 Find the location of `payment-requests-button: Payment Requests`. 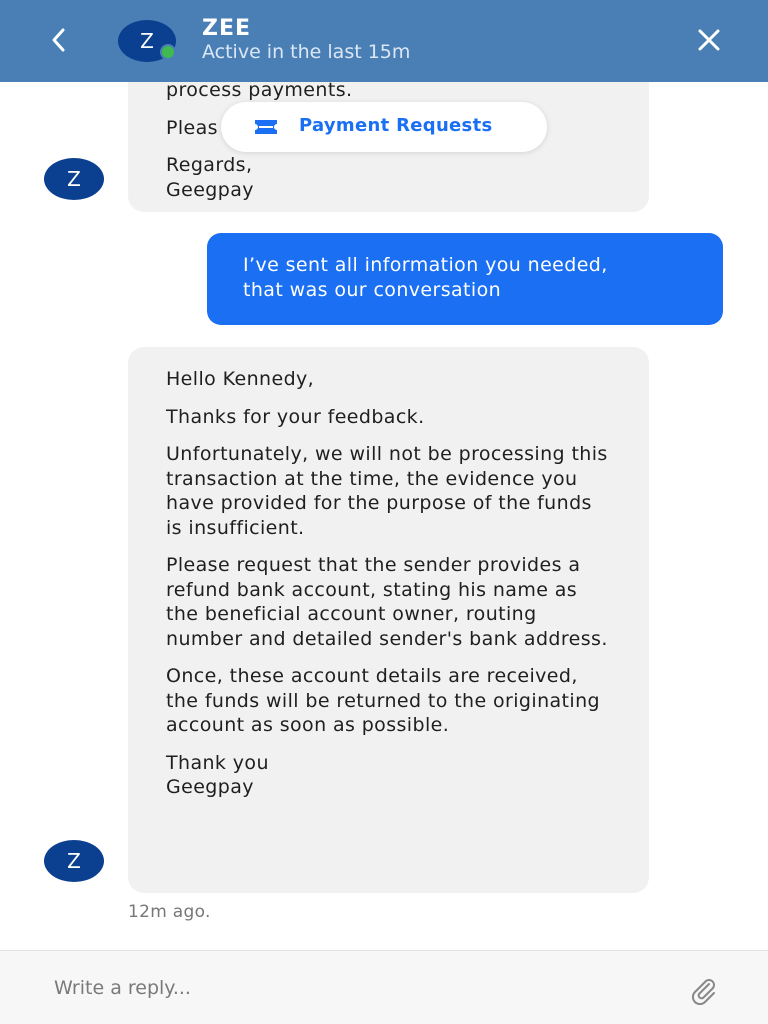

payment-requests-button: Payment Requests is located at coordinates (384, 127).